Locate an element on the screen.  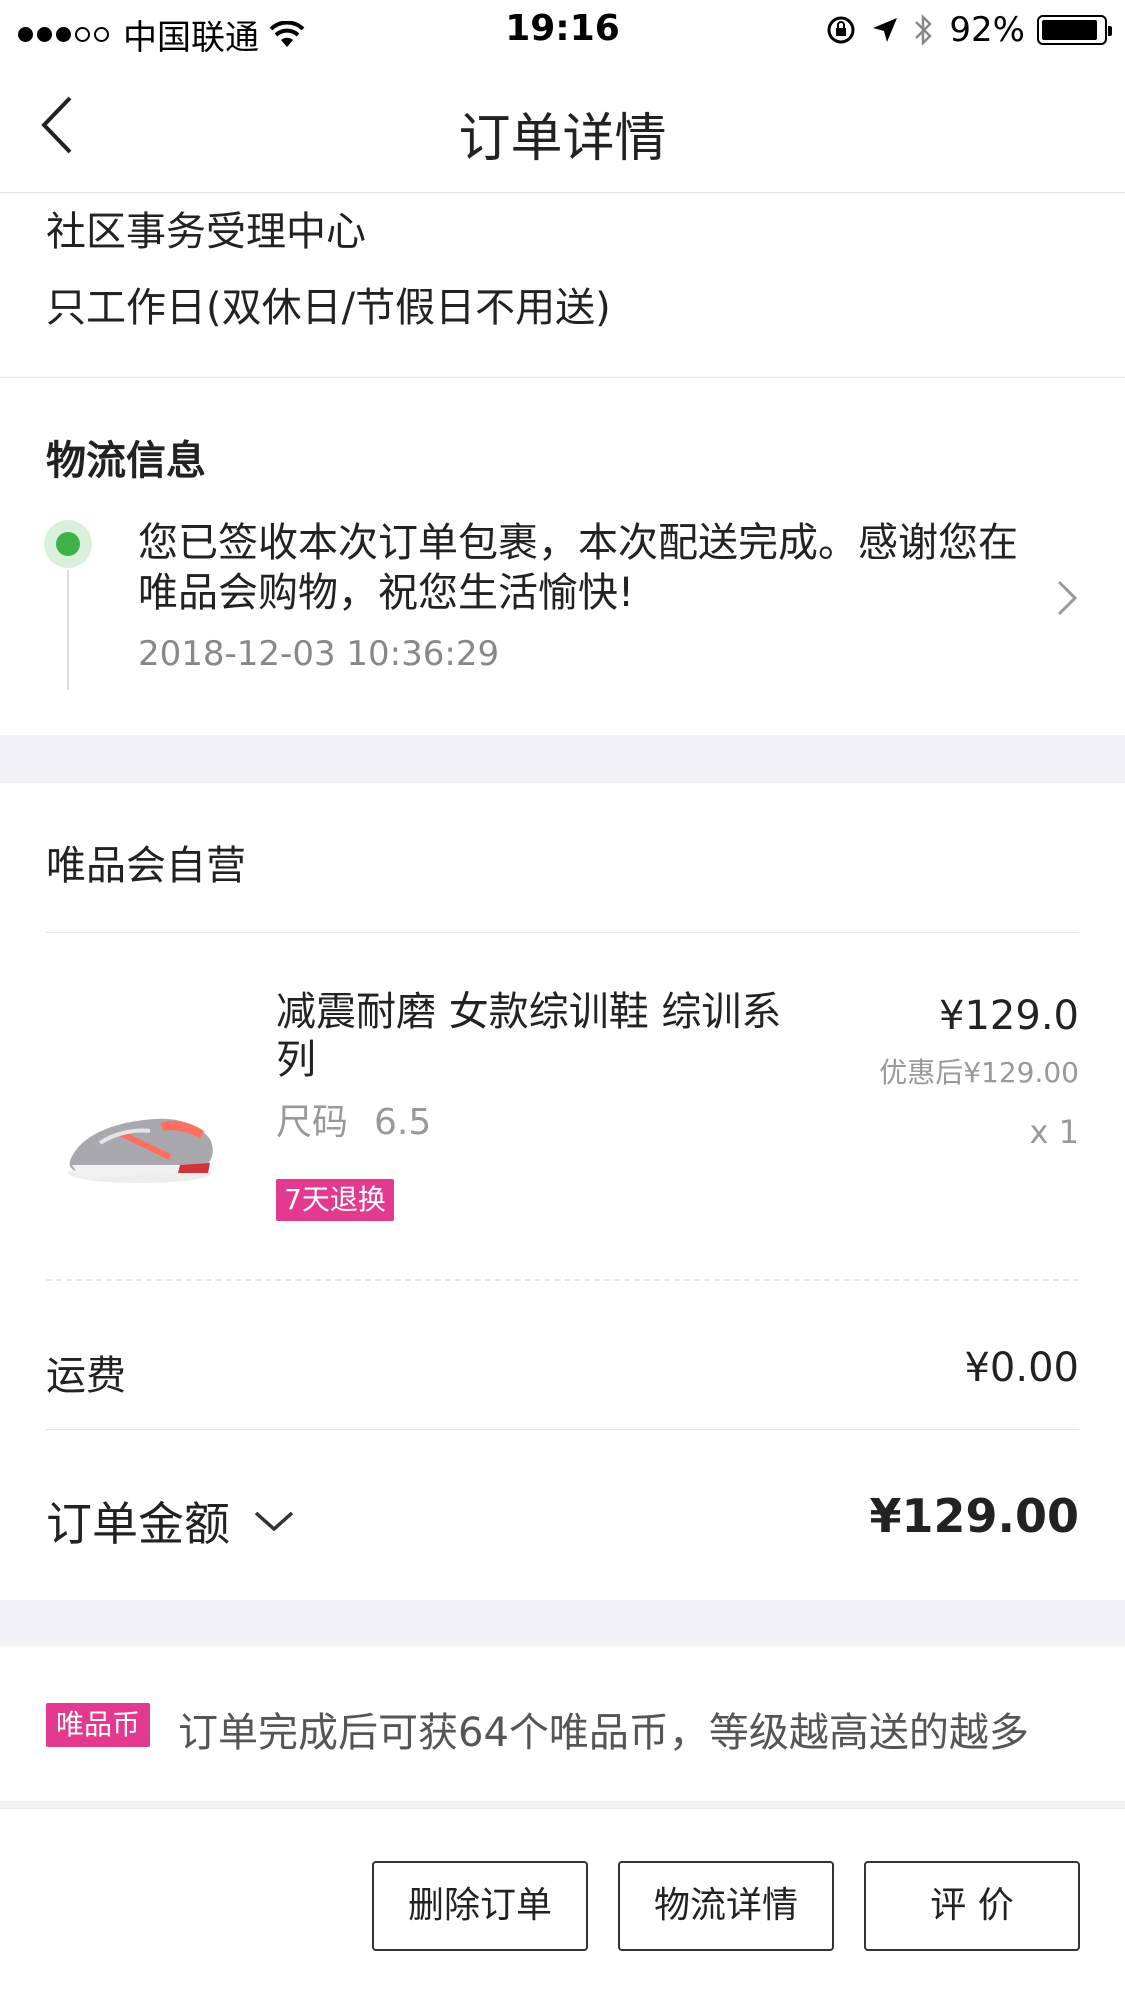
order-total-toggle: 订单金额 is located at coordinates (171, 1521).